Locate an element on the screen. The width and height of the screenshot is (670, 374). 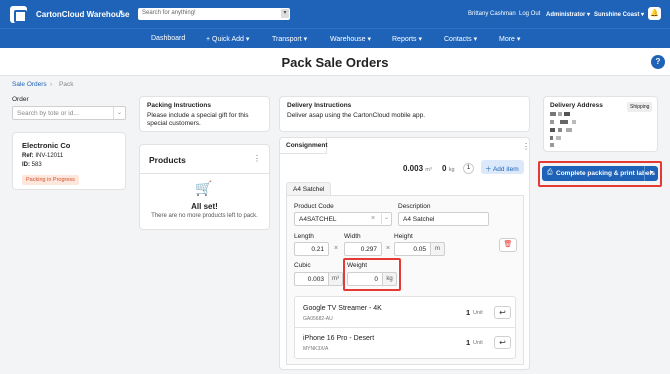
location-menu: Sunshine Coast ▾ is located at coordinates (619, 14).